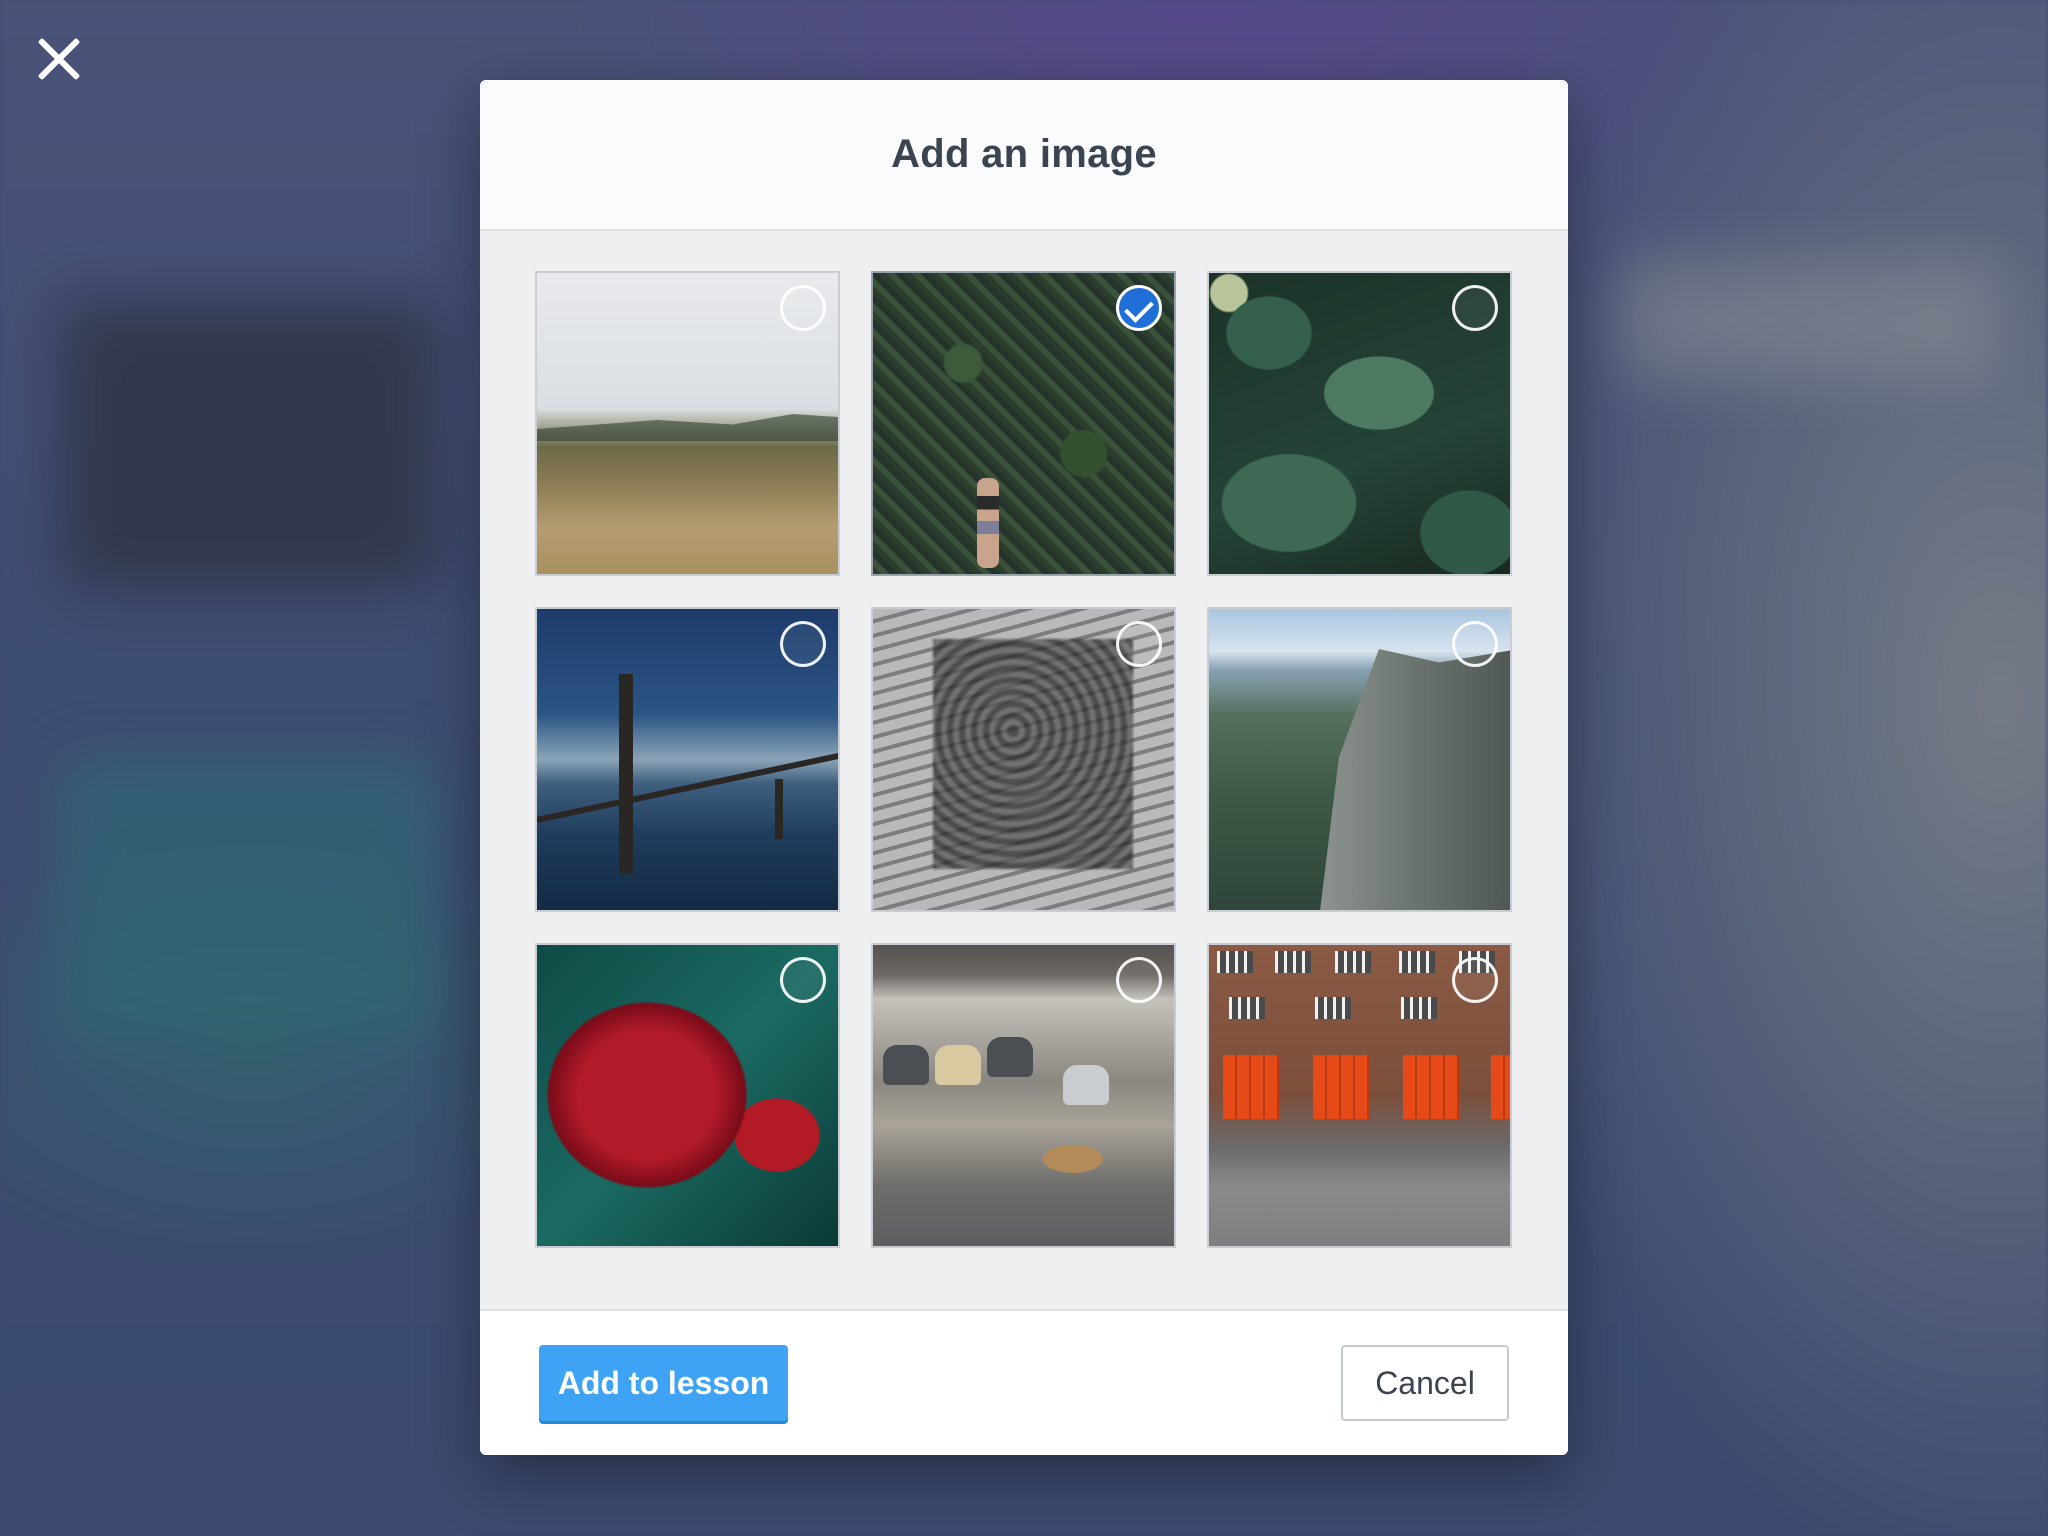  I want to click on close-icon, so click(59, 59).